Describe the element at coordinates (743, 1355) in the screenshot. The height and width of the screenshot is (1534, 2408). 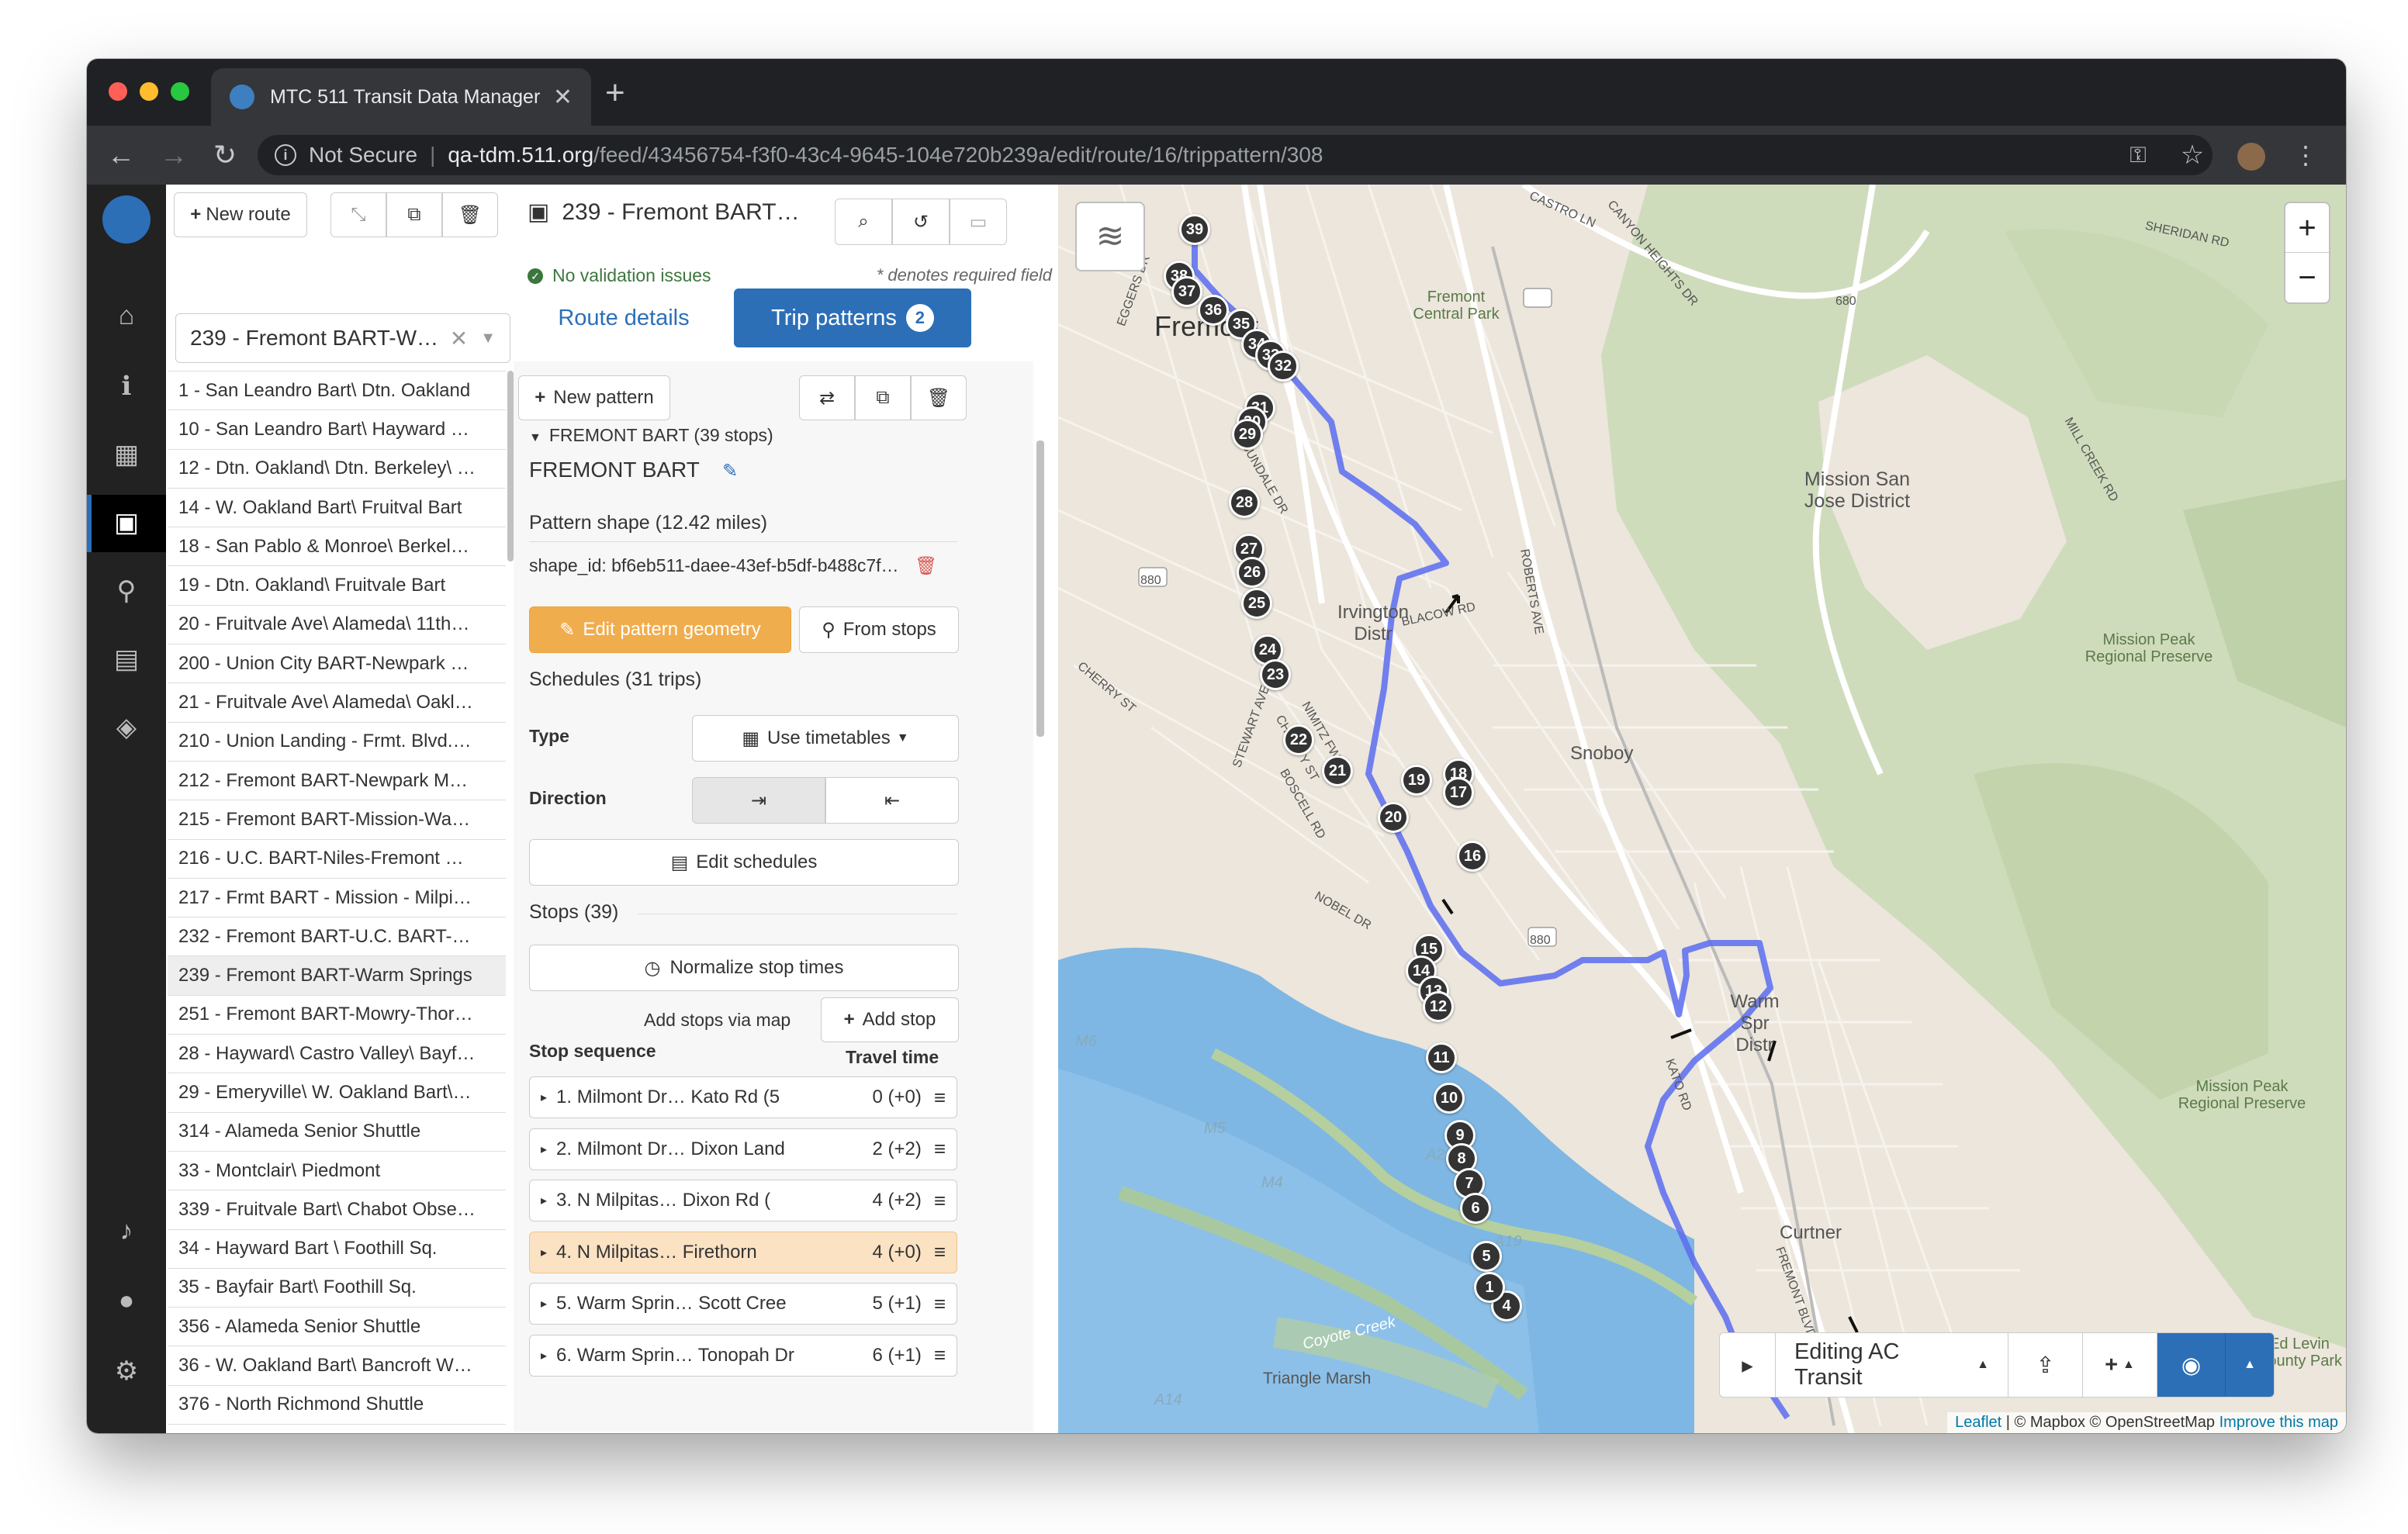
I see `stop-sequence-row: ▸ 6. Warm Sprin… Tonopah Dr 6 (+1) ≡` at that location.